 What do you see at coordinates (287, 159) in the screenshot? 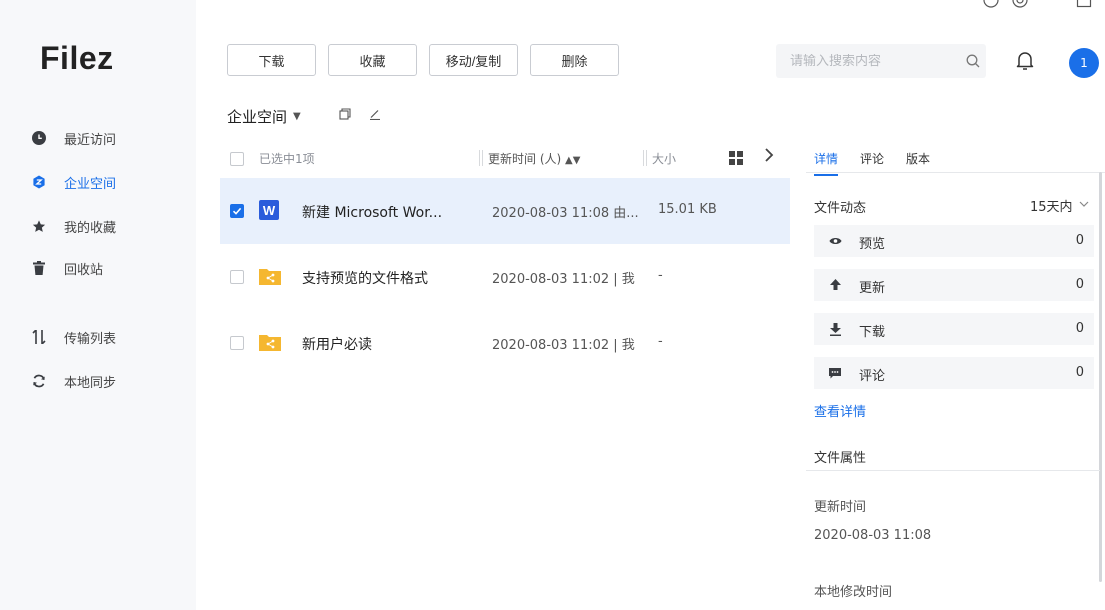
I see `selected-count: 已选中1项` at bounding box center [287, 159].